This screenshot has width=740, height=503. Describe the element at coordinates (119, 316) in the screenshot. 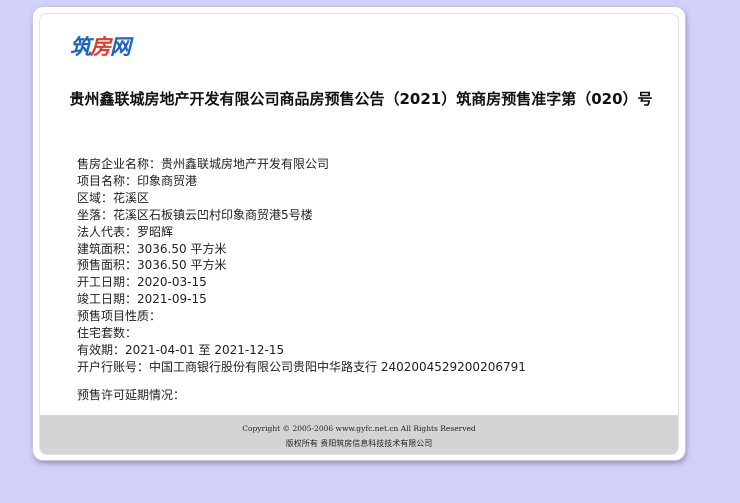

I see `info-presale-nature: 预售项目性质：` at that location.